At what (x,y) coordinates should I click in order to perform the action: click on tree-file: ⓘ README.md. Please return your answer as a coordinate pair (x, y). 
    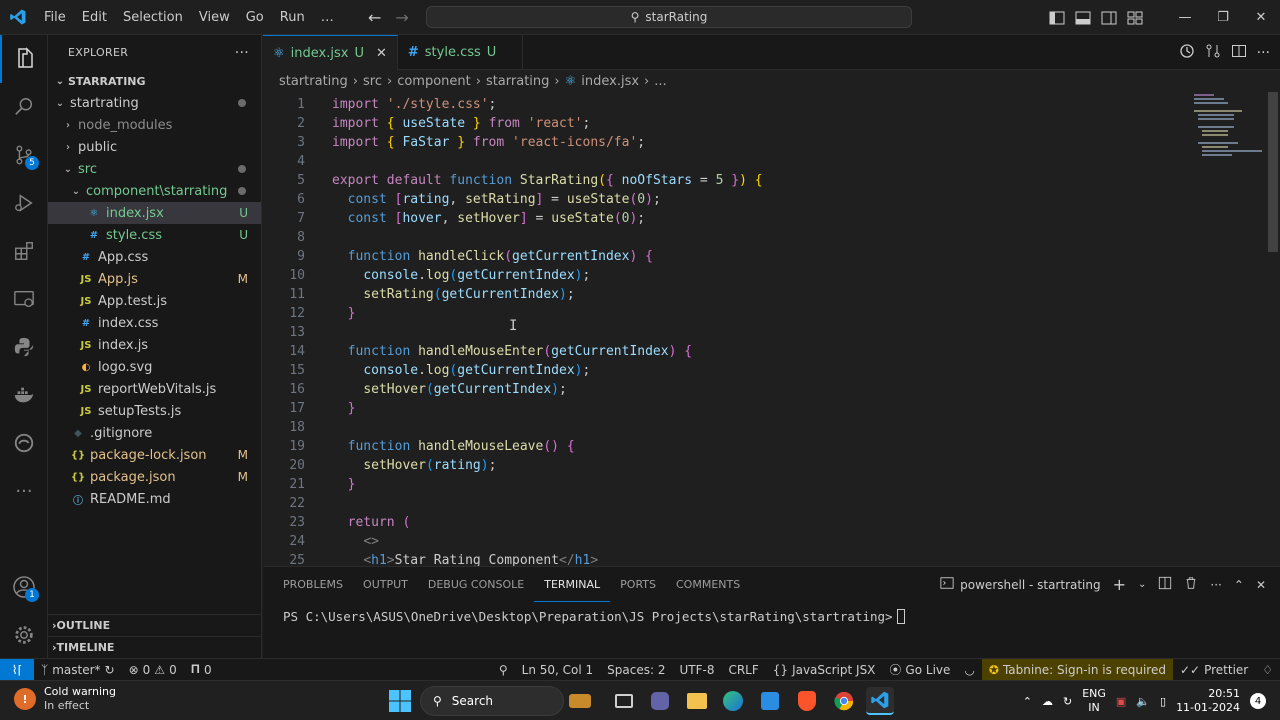
    Looking at the image, I should click on (154, 499).